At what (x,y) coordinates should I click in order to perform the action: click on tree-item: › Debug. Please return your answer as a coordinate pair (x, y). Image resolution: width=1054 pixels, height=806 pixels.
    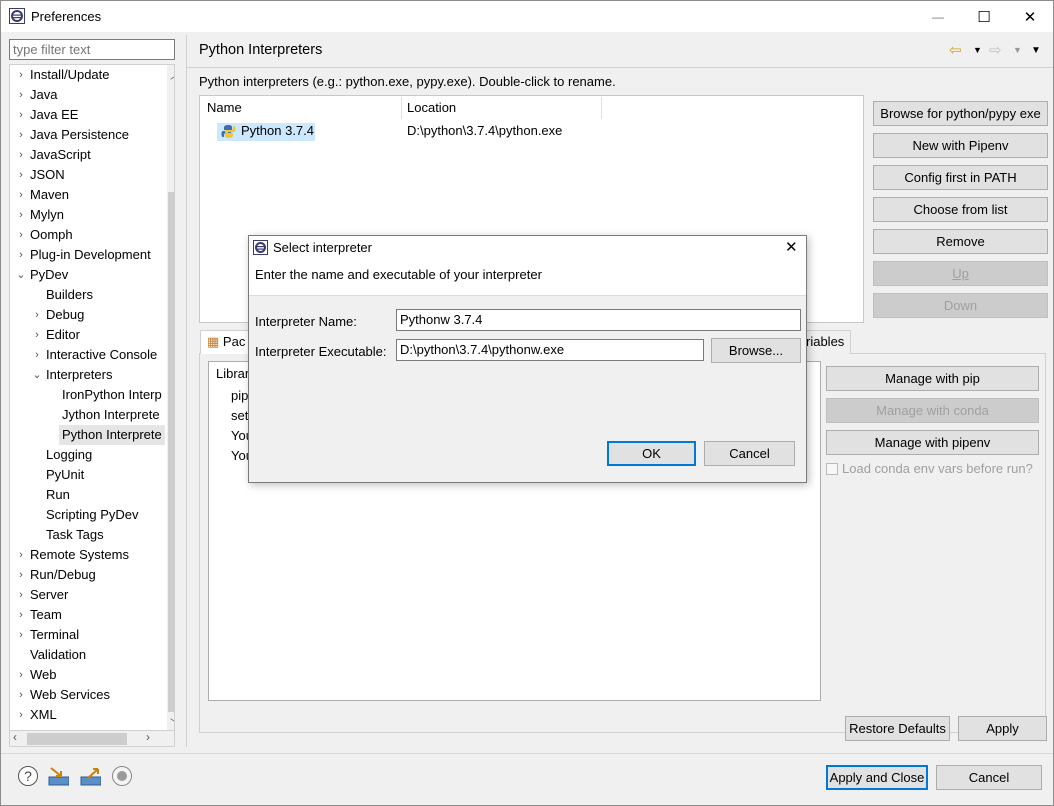
    Looking at the image, I should click on (59, 315).